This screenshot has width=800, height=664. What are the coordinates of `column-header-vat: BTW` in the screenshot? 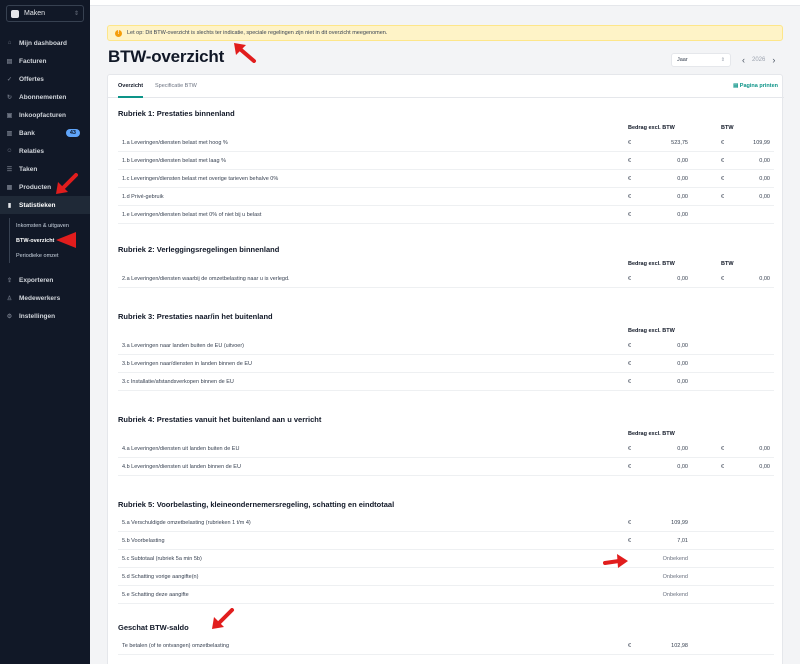 It's located at (727, 128).